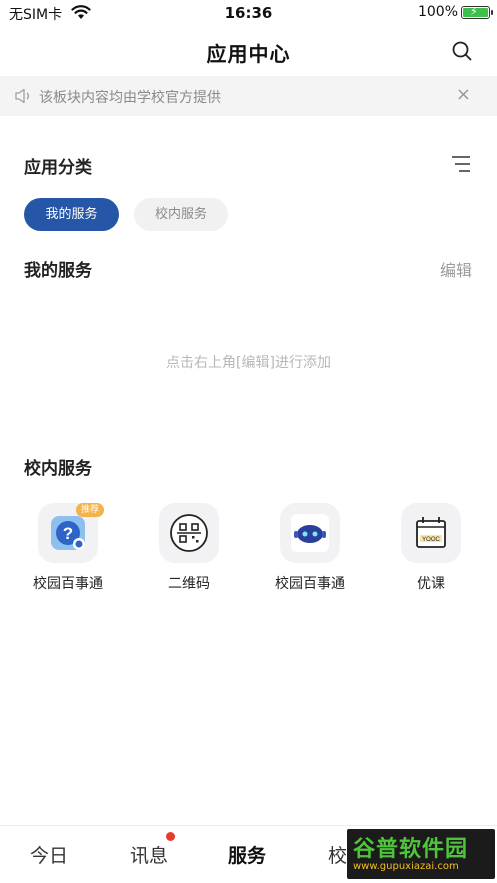 The height and width of the screenshot is (883, 497). What do you see at coordinates (437, 12) in the screenshot?
I see `battery-percent: 100%` at bounding box center [437, 12].